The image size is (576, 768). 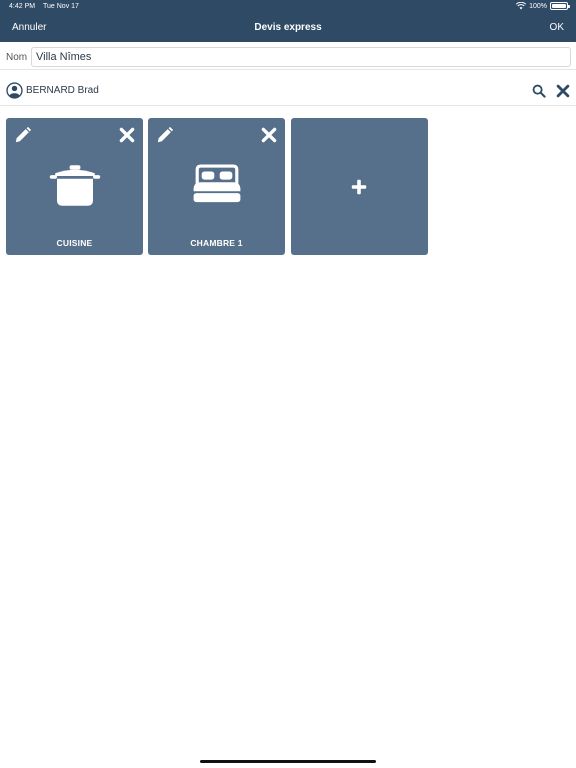 I want to click on client-row: BERNARD Brad, so click(x=288, y=91).